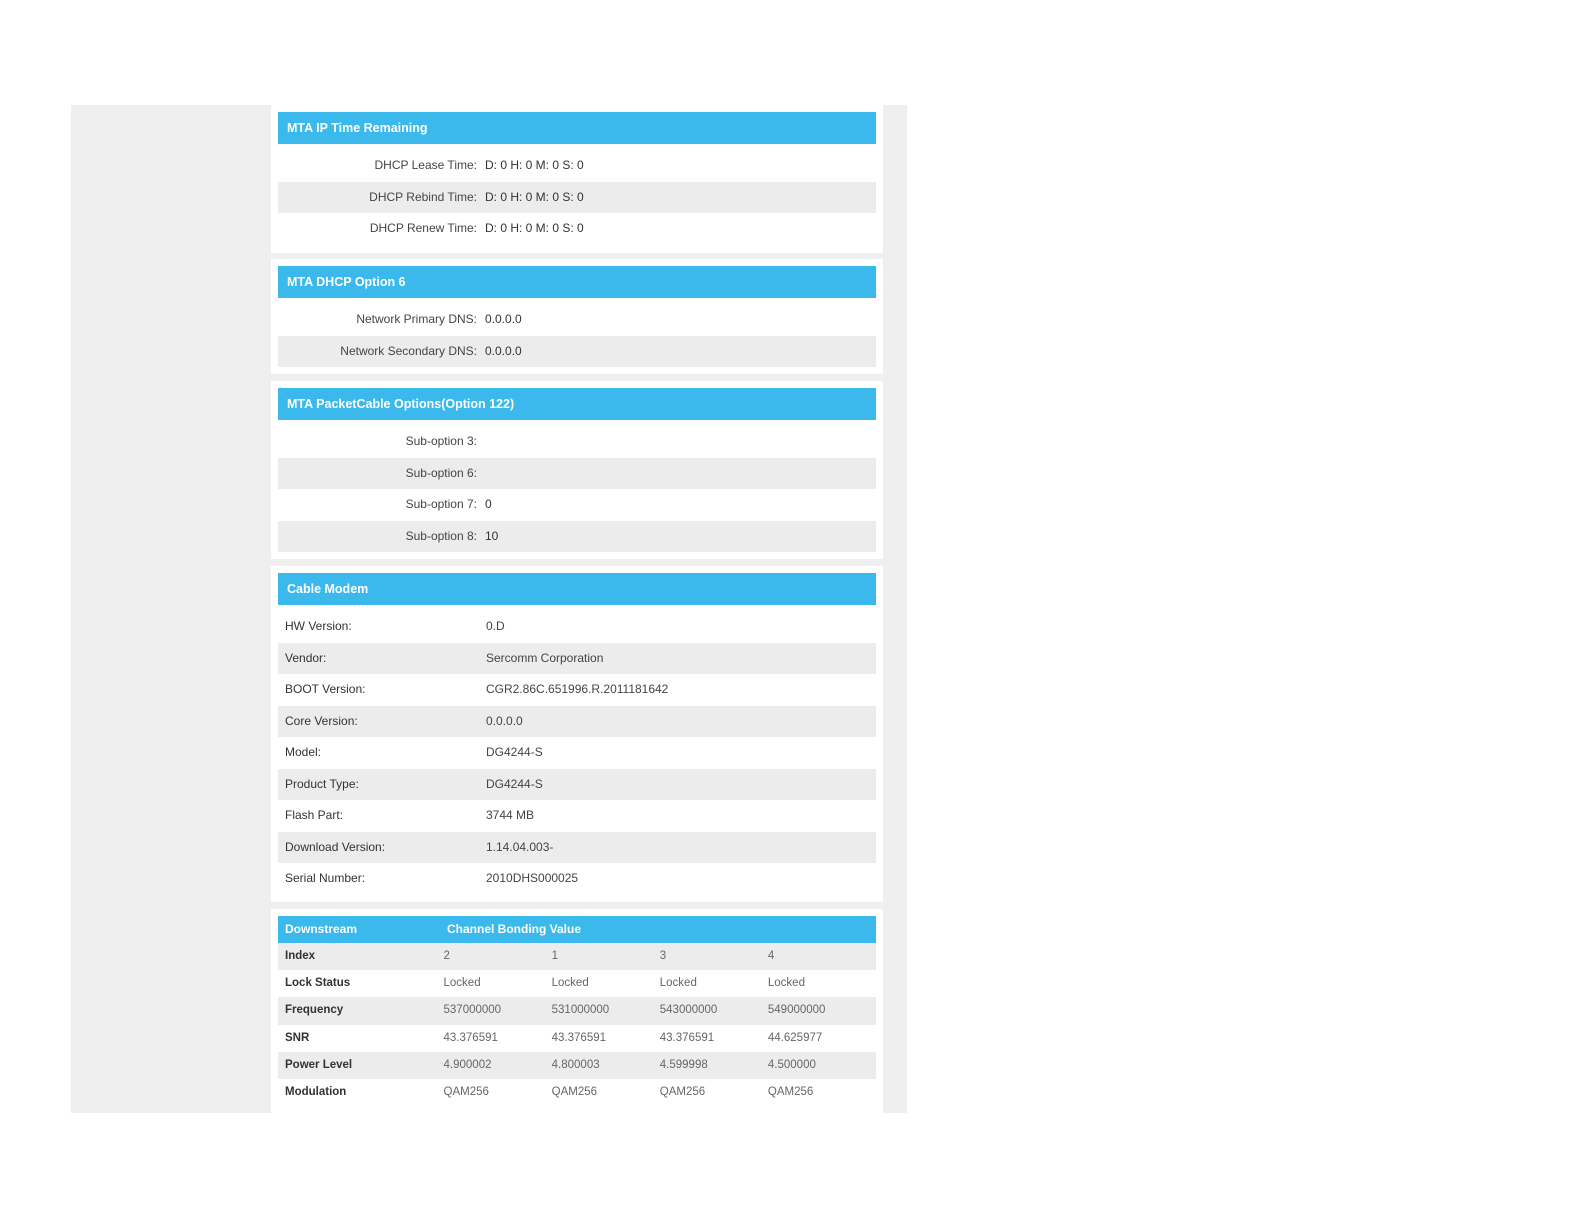 This screenshot has height=1224, width=1584. I want to click on mta-dhcp-option6-header: MTA DHCP Option 6, so click(577, 282).